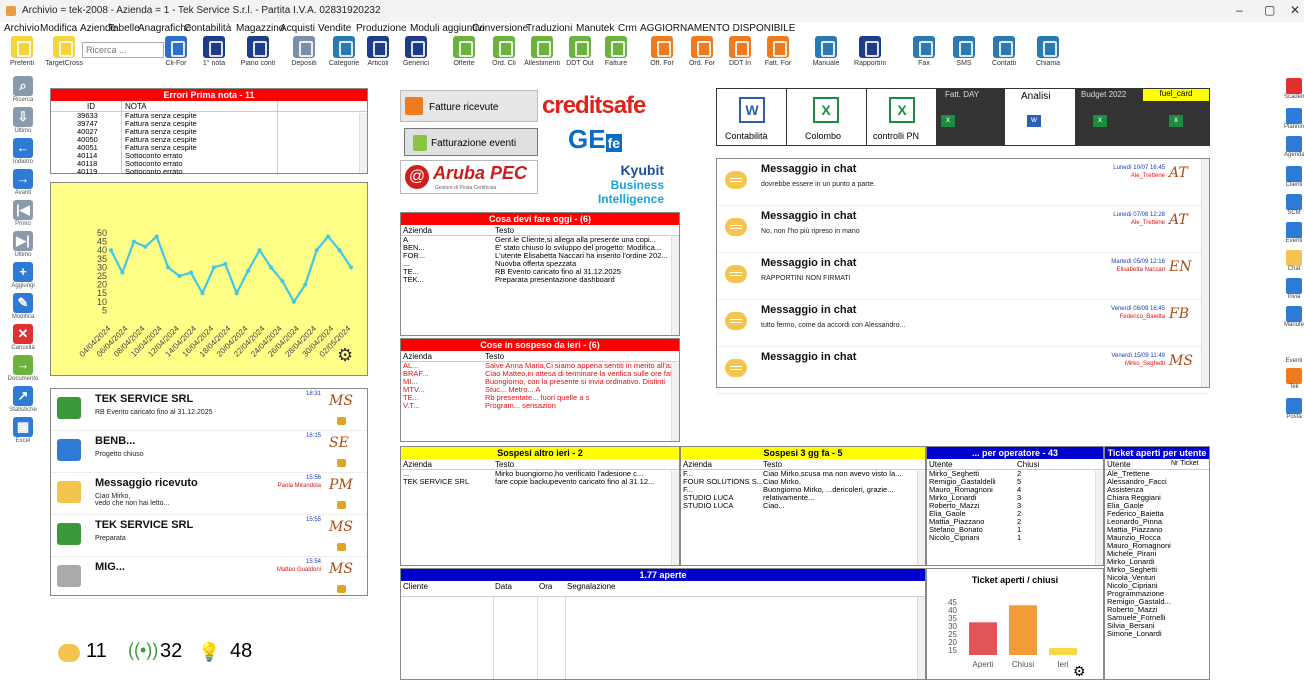  What do you see at coordinates (1015, 538) in the screenshot?
I see `table-row: Nicolo_Cipriani 1` at bounding box center [1015, 538].